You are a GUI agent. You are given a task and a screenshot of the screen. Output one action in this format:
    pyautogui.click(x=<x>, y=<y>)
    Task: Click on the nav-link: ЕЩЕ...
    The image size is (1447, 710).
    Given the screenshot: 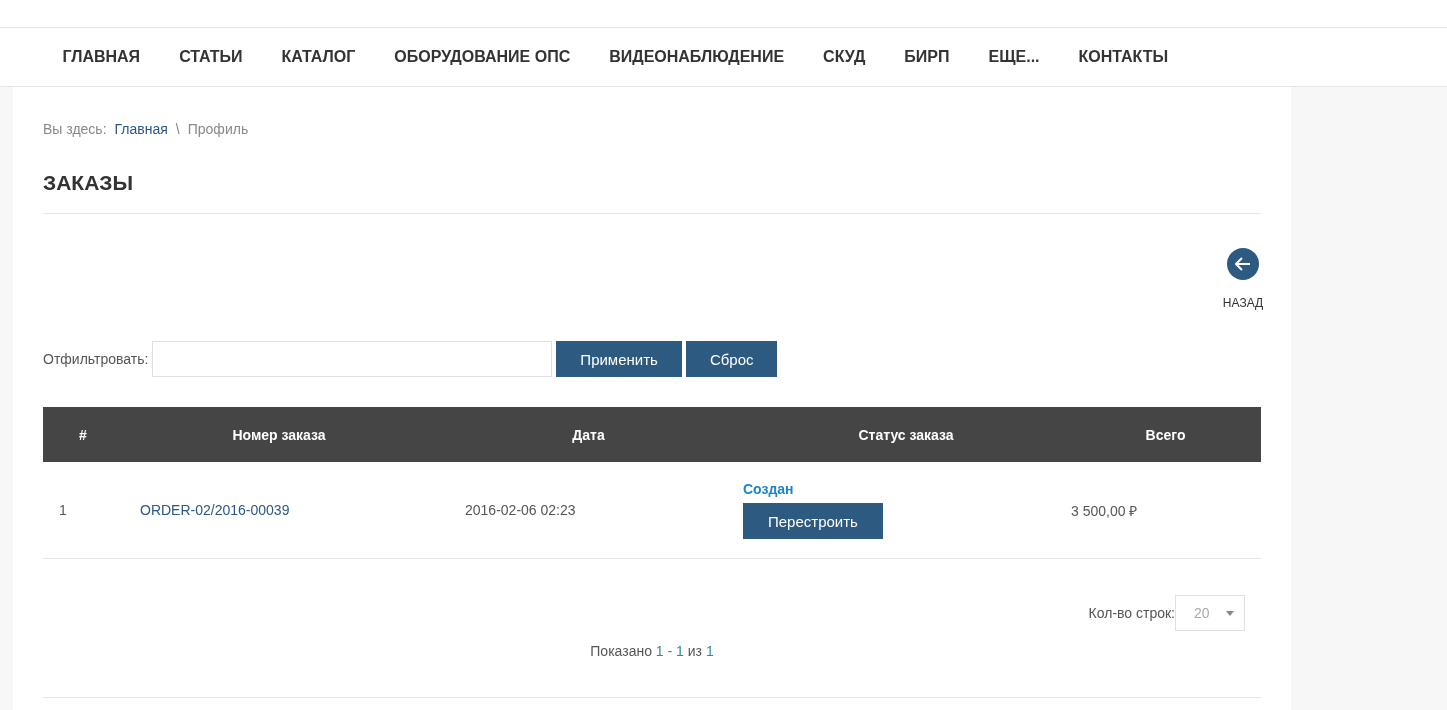 What is the action you would take?
    pyautogui.click(x=1014, y=57)
    